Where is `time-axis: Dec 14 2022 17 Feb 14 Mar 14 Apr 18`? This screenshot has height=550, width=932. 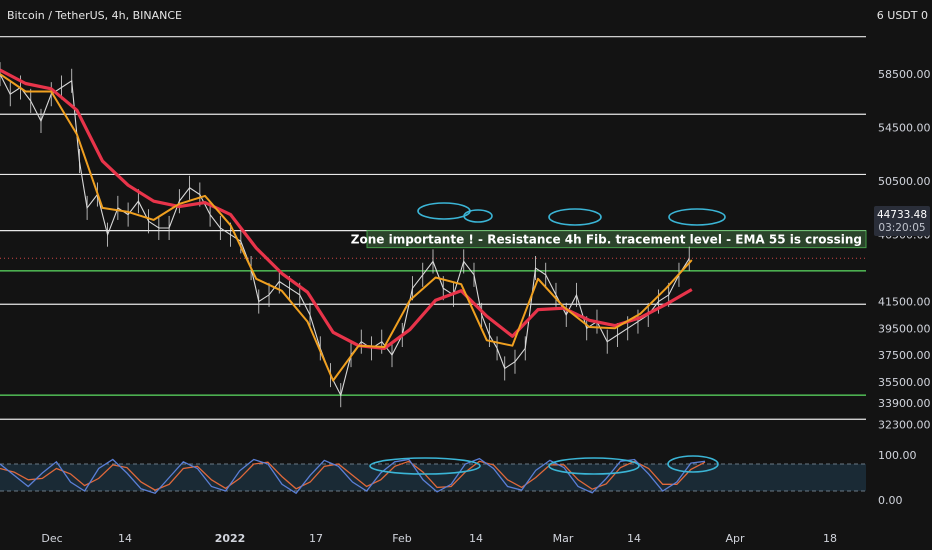 time-axis: Dec 14 2022 17 Feb 14 Mar 14 Apr 18 is located at coordinates (439, 538).